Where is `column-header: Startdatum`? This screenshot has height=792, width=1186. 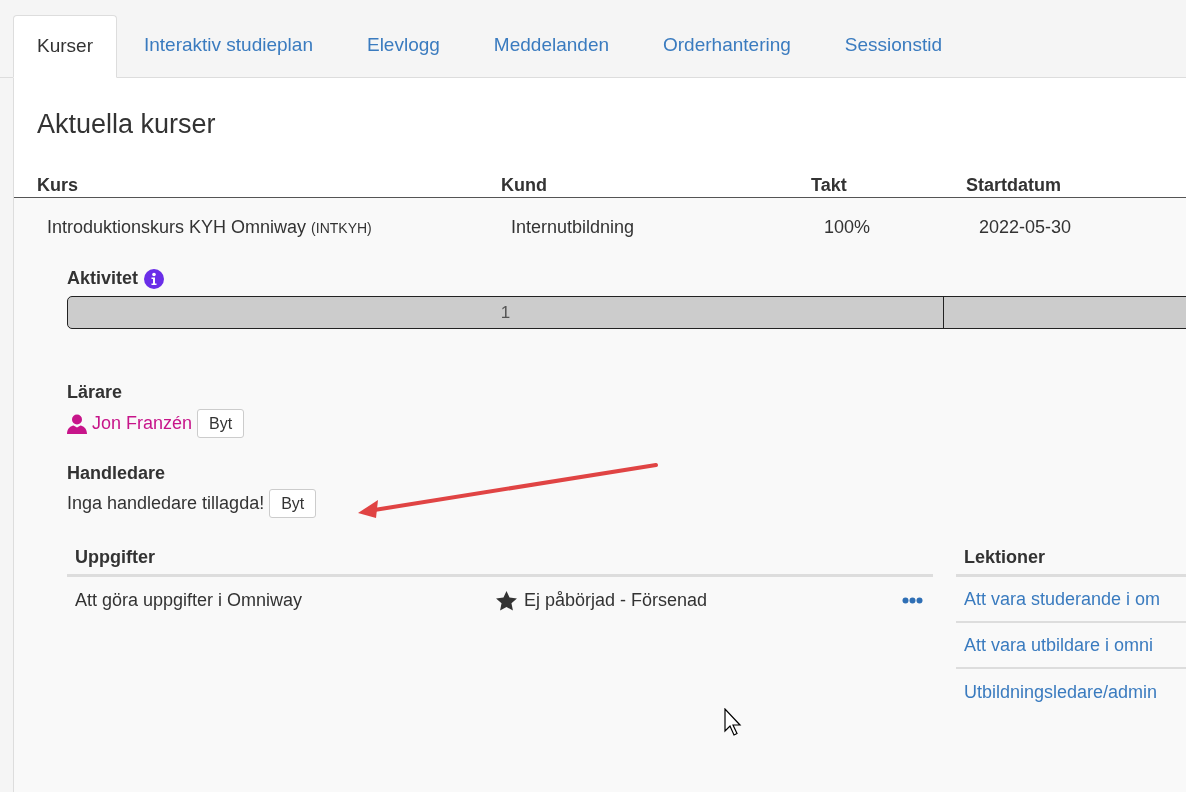 column-header: Startdatum is located at coordinates (1013, 185).